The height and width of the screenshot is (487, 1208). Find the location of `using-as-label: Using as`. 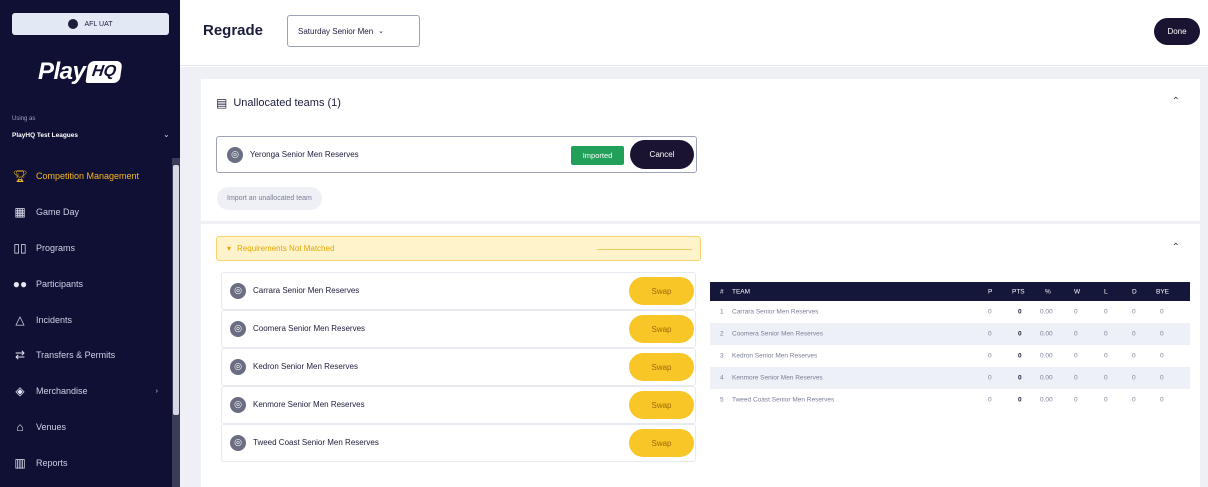

using-as-label: Using as is located at coordinates (24, 119).